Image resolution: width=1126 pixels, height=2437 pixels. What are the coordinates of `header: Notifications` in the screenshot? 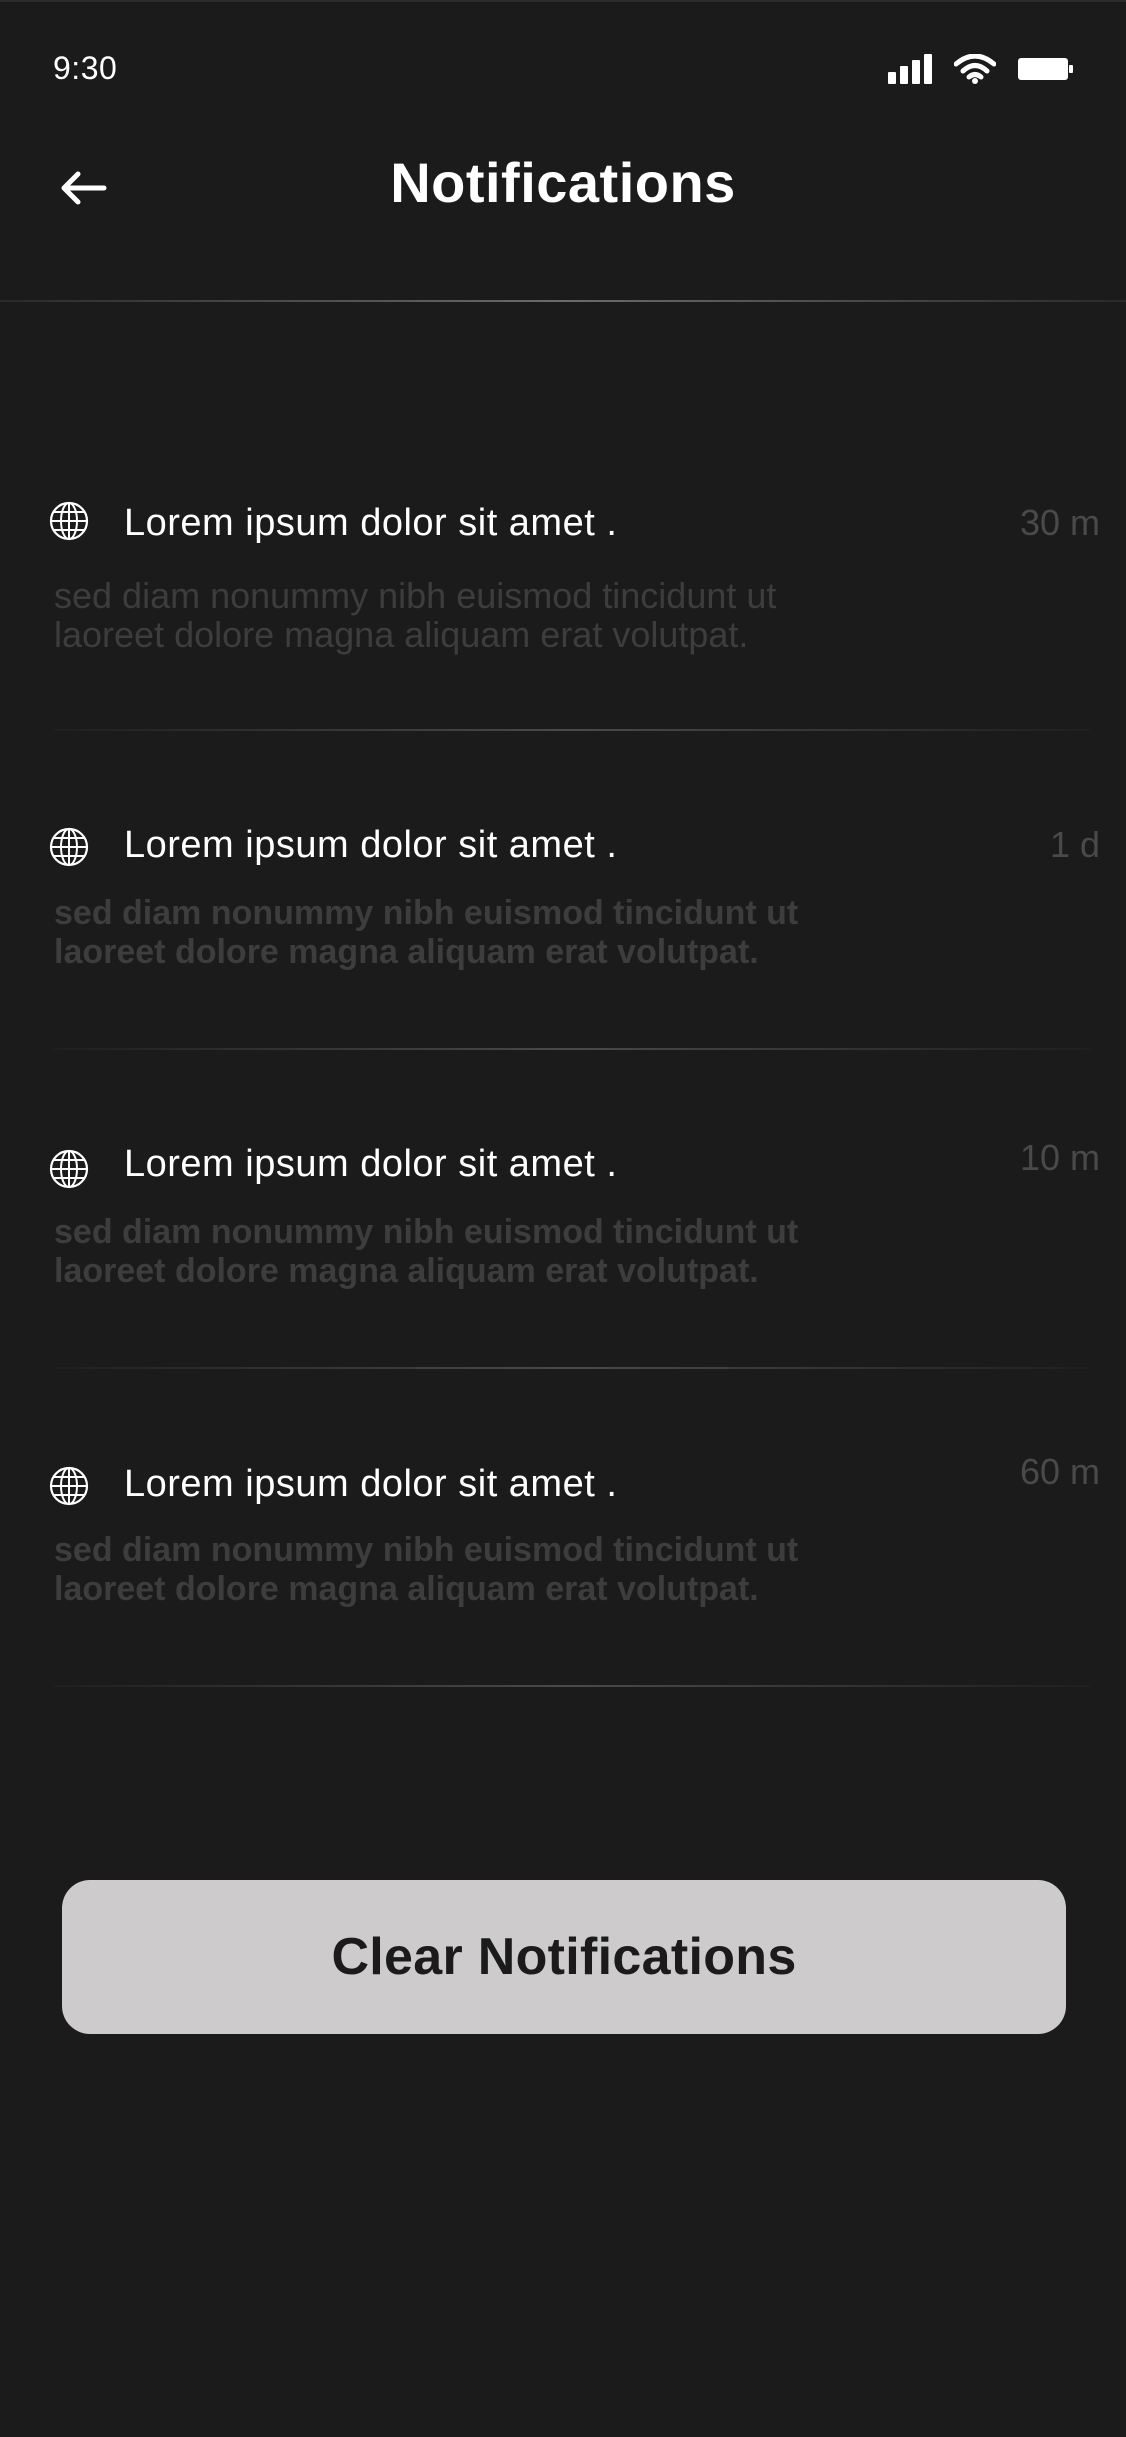 It's located at (563, 217).